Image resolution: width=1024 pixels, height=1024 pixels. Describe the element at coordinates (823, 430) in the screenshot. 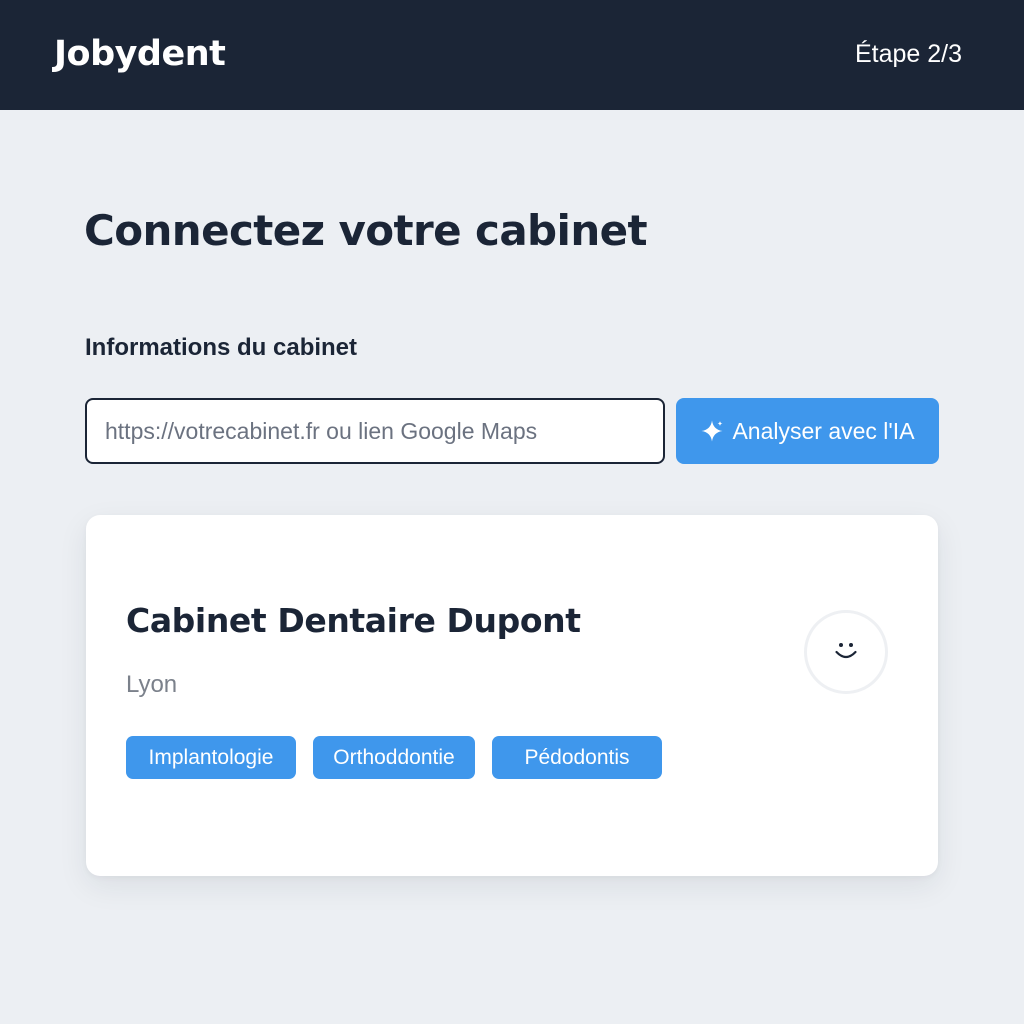

I see `analyze-button-label: Analyser avec l'IA` at that location.